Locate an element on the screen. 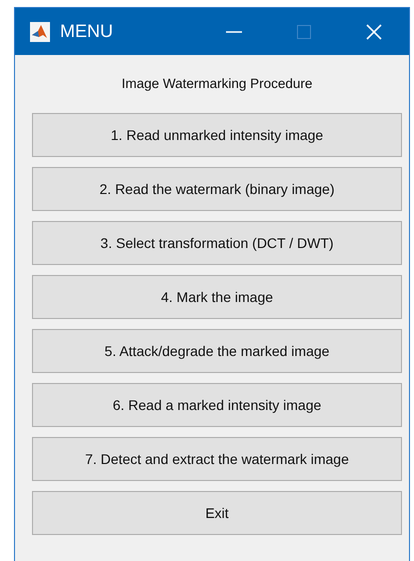 This screenshot has width=414, height=561. window-title: MENU is located at coordinates (86, 31).